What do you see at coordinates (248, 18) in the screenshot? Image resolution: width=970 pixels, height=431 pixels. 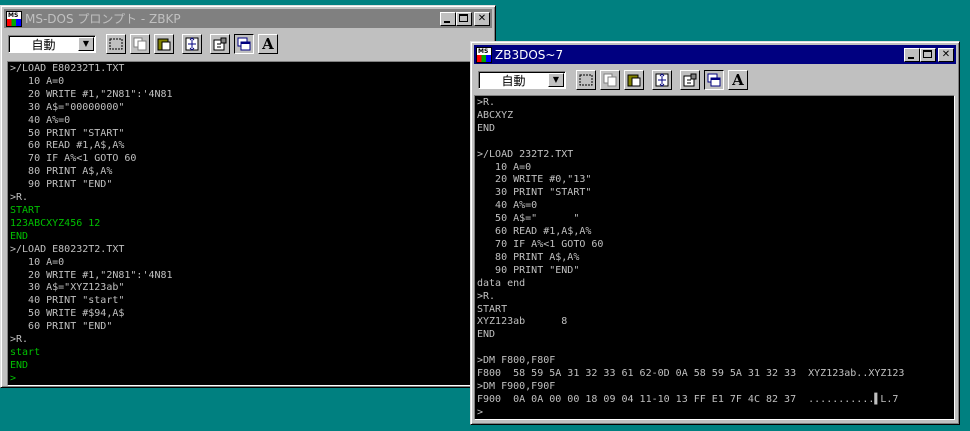 I see `titlebar: MS MS-DOS プロンプト - ZBKP ✕` at bounding box center [248, 18].